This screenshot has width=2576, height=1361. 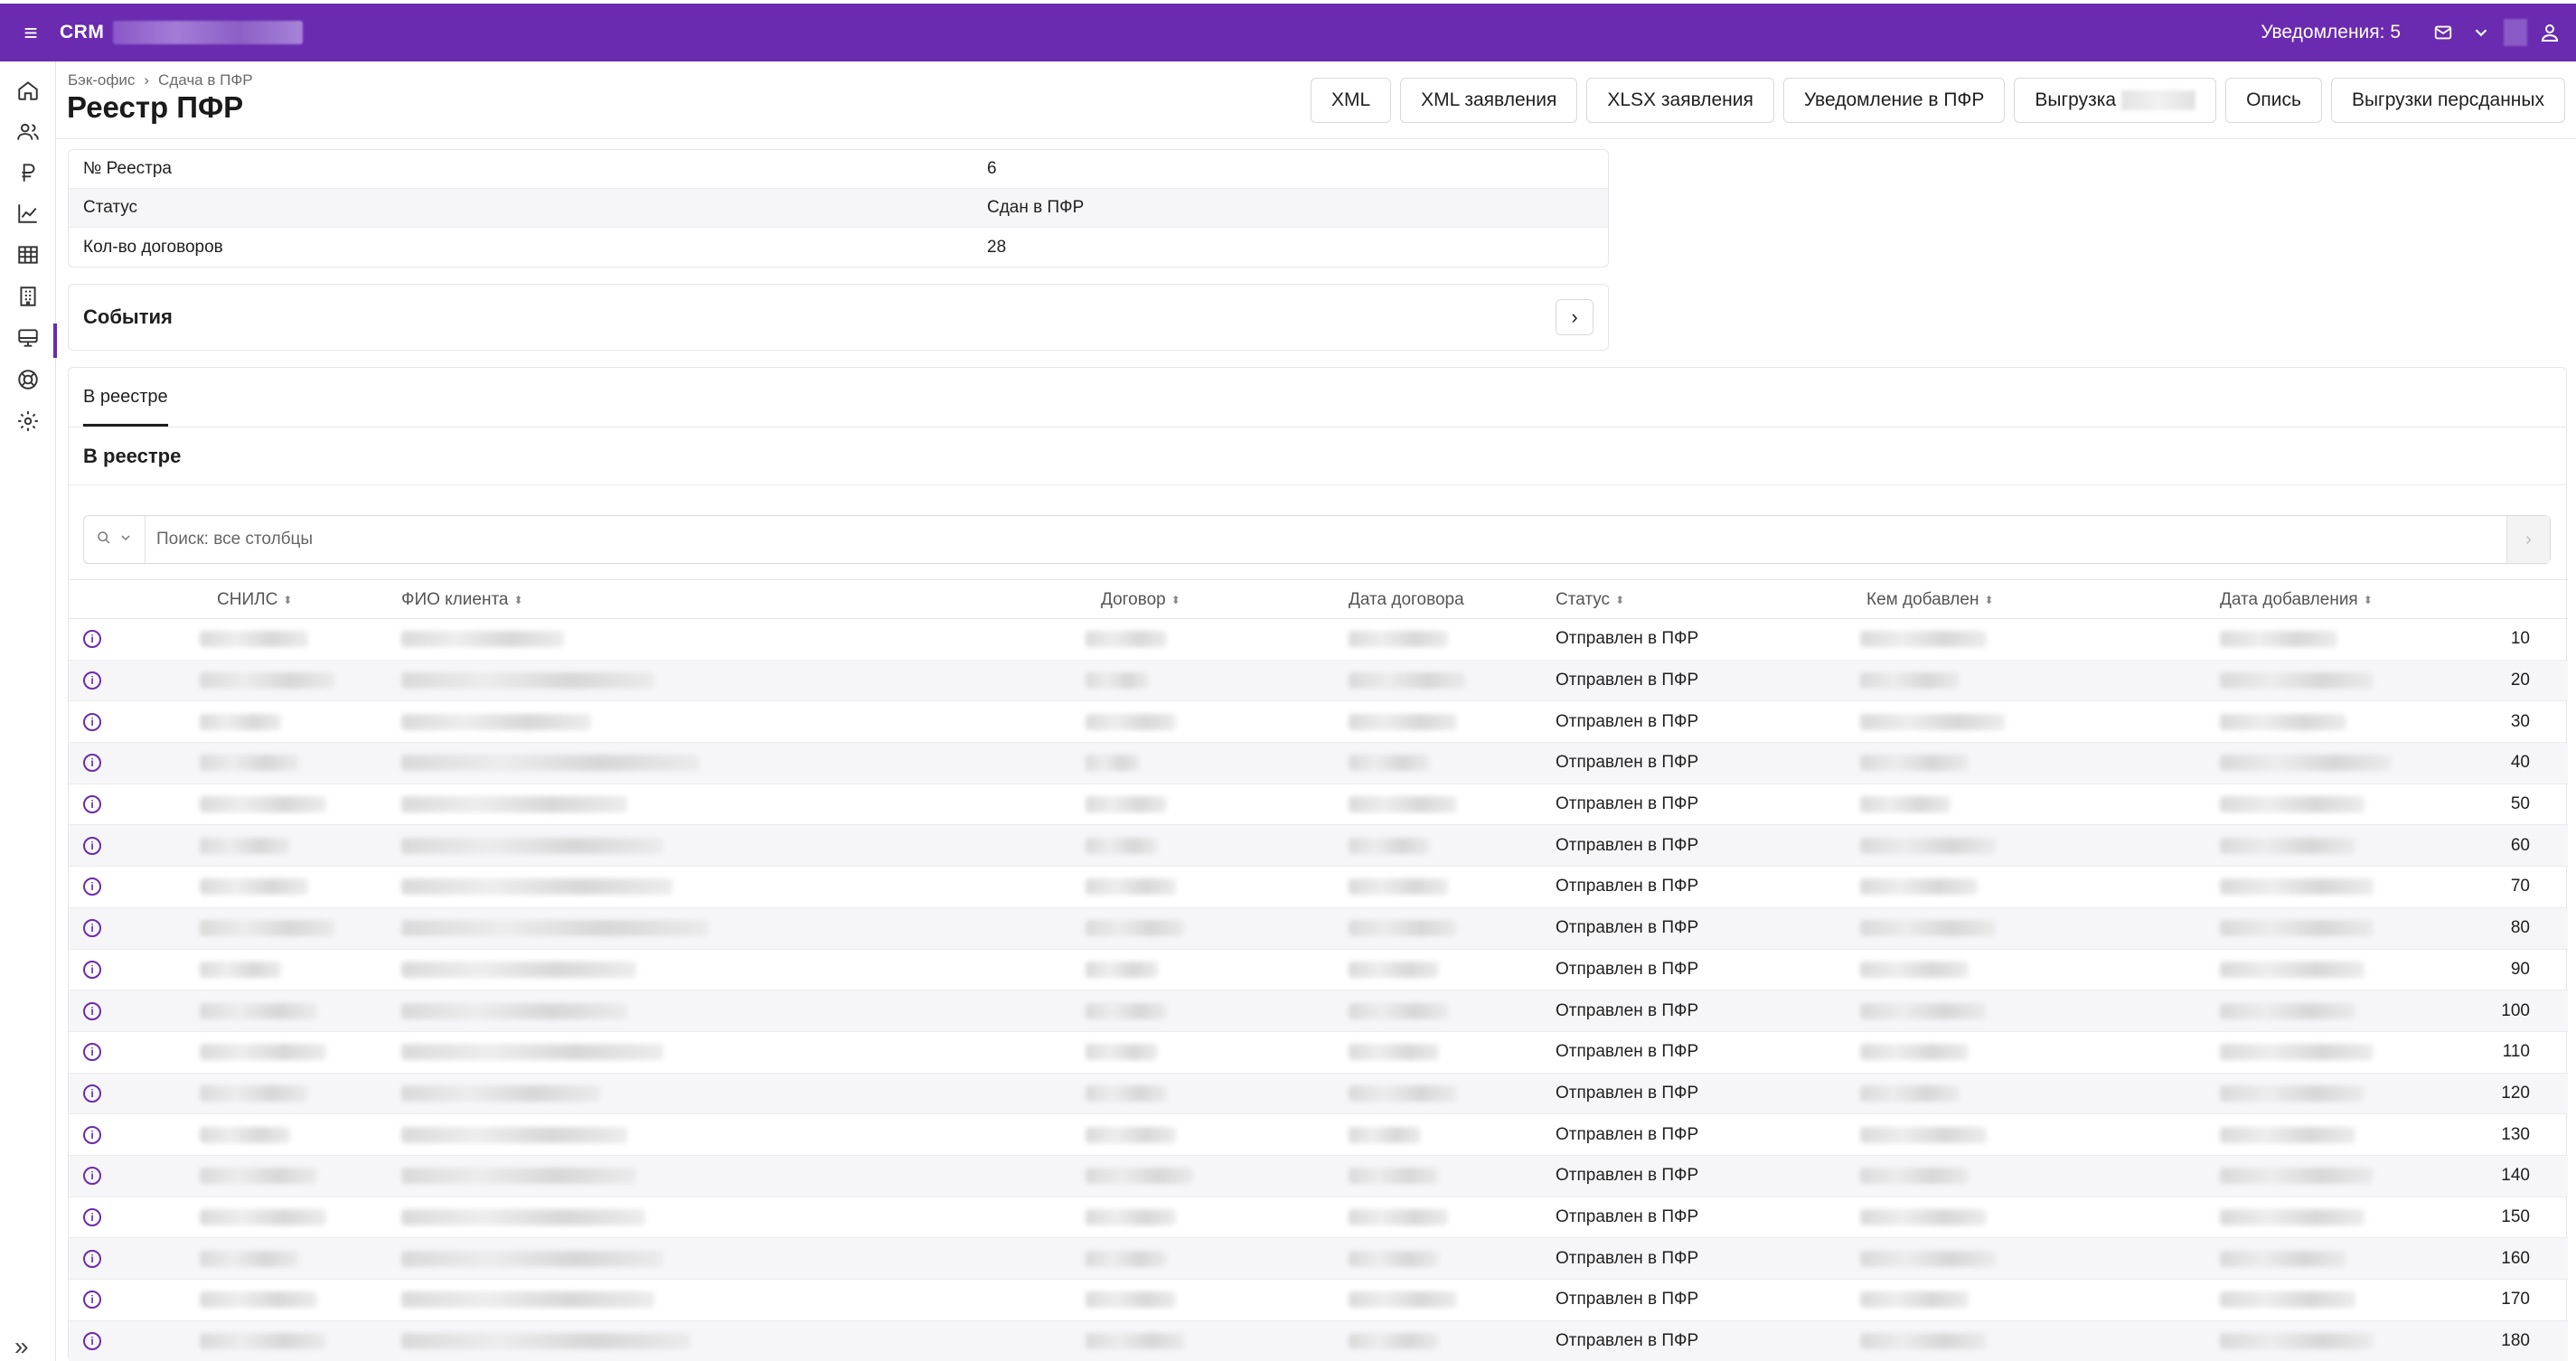 What do you see at coordinates (1894, 100) in the screenshot?
I see `notify-pfr-button: Уведомление в ПФР` at bounding box center [1894, 100].